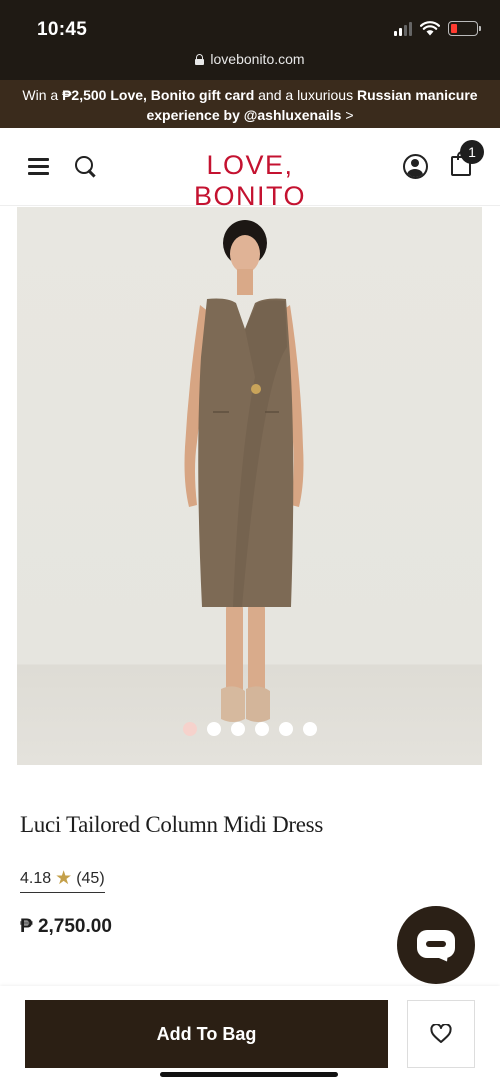  I want to click on model-photo, so click(244, 471).